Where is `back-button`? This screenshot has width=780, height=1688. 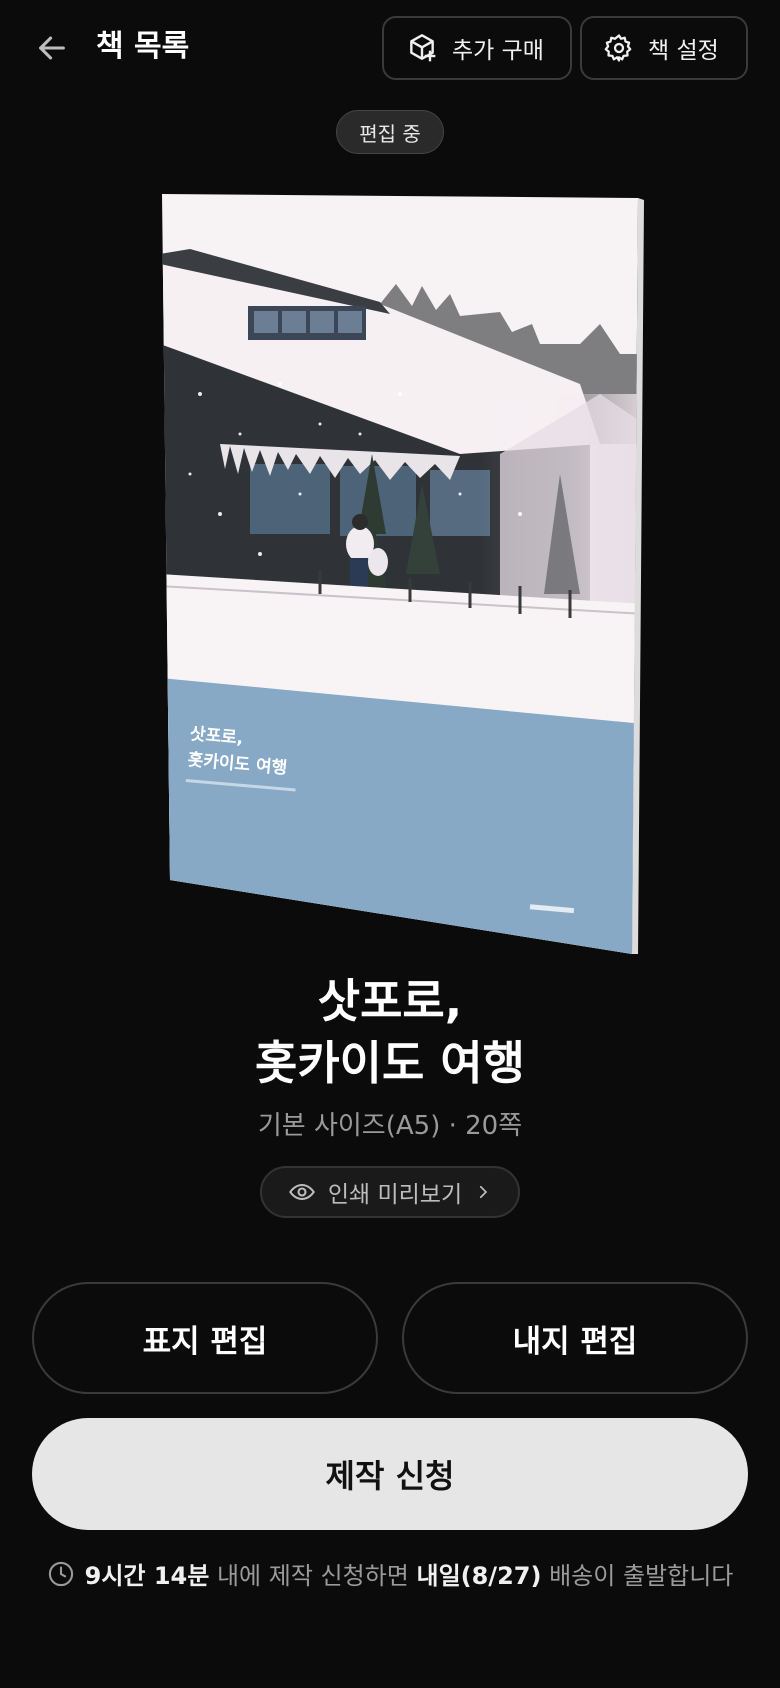
back-button is located at coordinates (52, 48).